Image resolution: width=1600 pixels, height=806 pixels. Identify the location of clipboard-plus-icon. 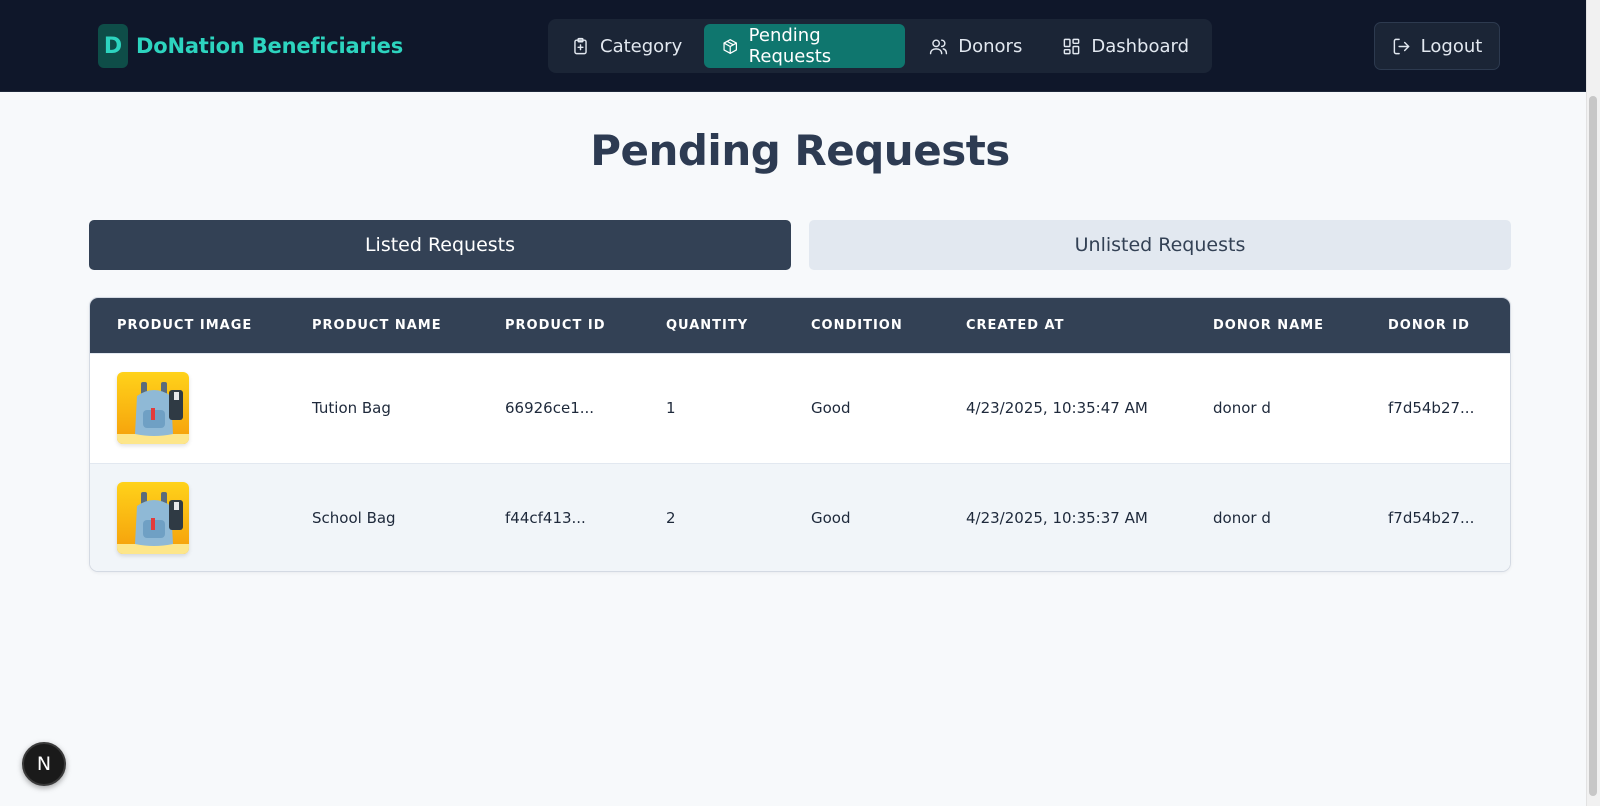
(580, 45).